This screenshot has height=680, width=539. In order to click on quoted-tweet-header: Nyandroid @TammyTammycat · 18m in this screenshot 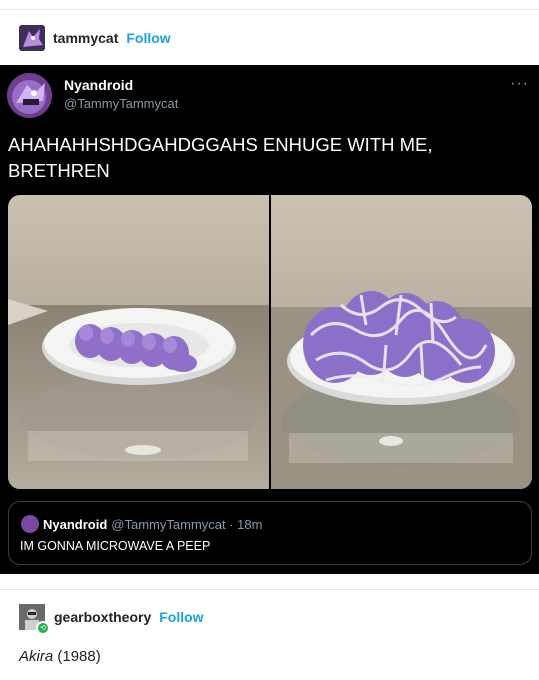, I will do `click(141, 524)`.